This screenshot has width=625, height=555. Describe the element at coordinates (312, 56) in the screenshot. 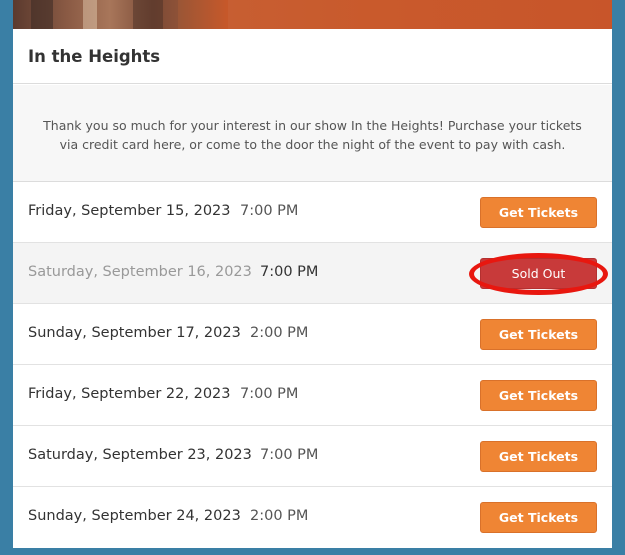

I see `card-header: In the Heights` at that location.